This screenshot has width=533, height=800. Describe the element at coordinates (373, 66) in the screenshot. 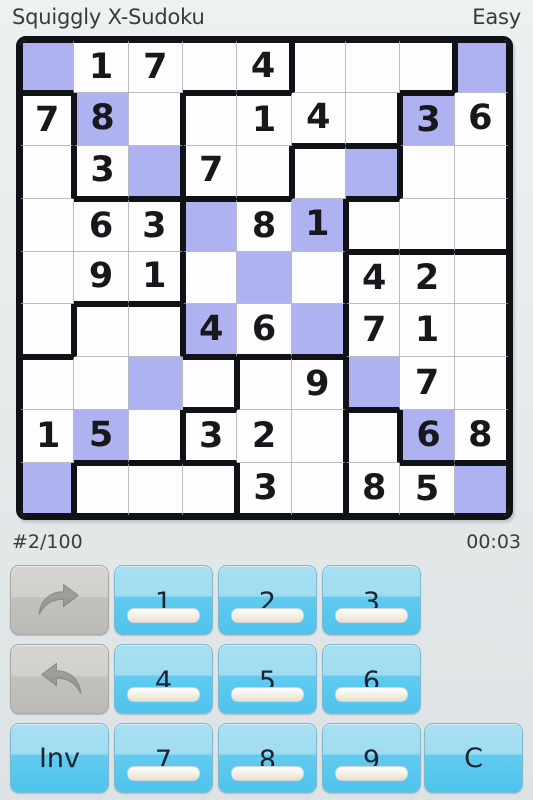

I see `cell-r1c7` at that location.